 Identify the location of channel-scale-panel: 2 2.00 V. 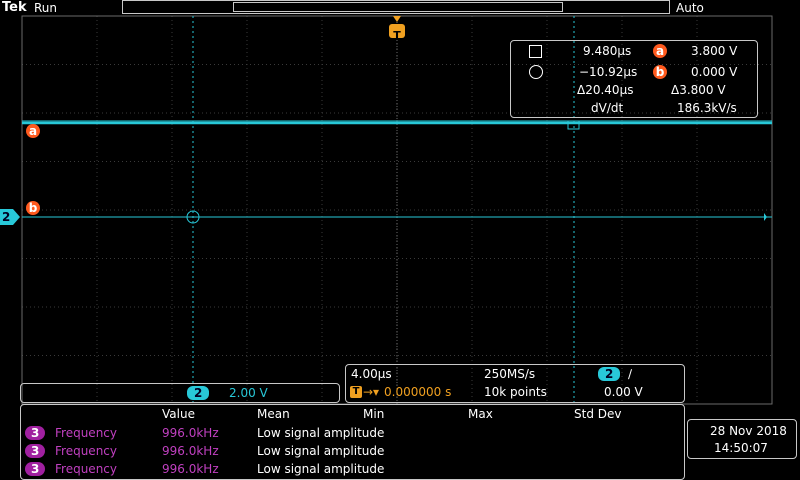
(180, 393).